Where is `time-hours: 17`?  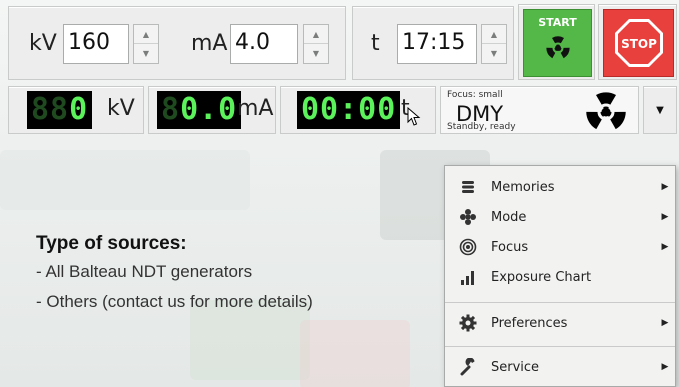 time-hours: 17 is located at coordinates (416, 44).